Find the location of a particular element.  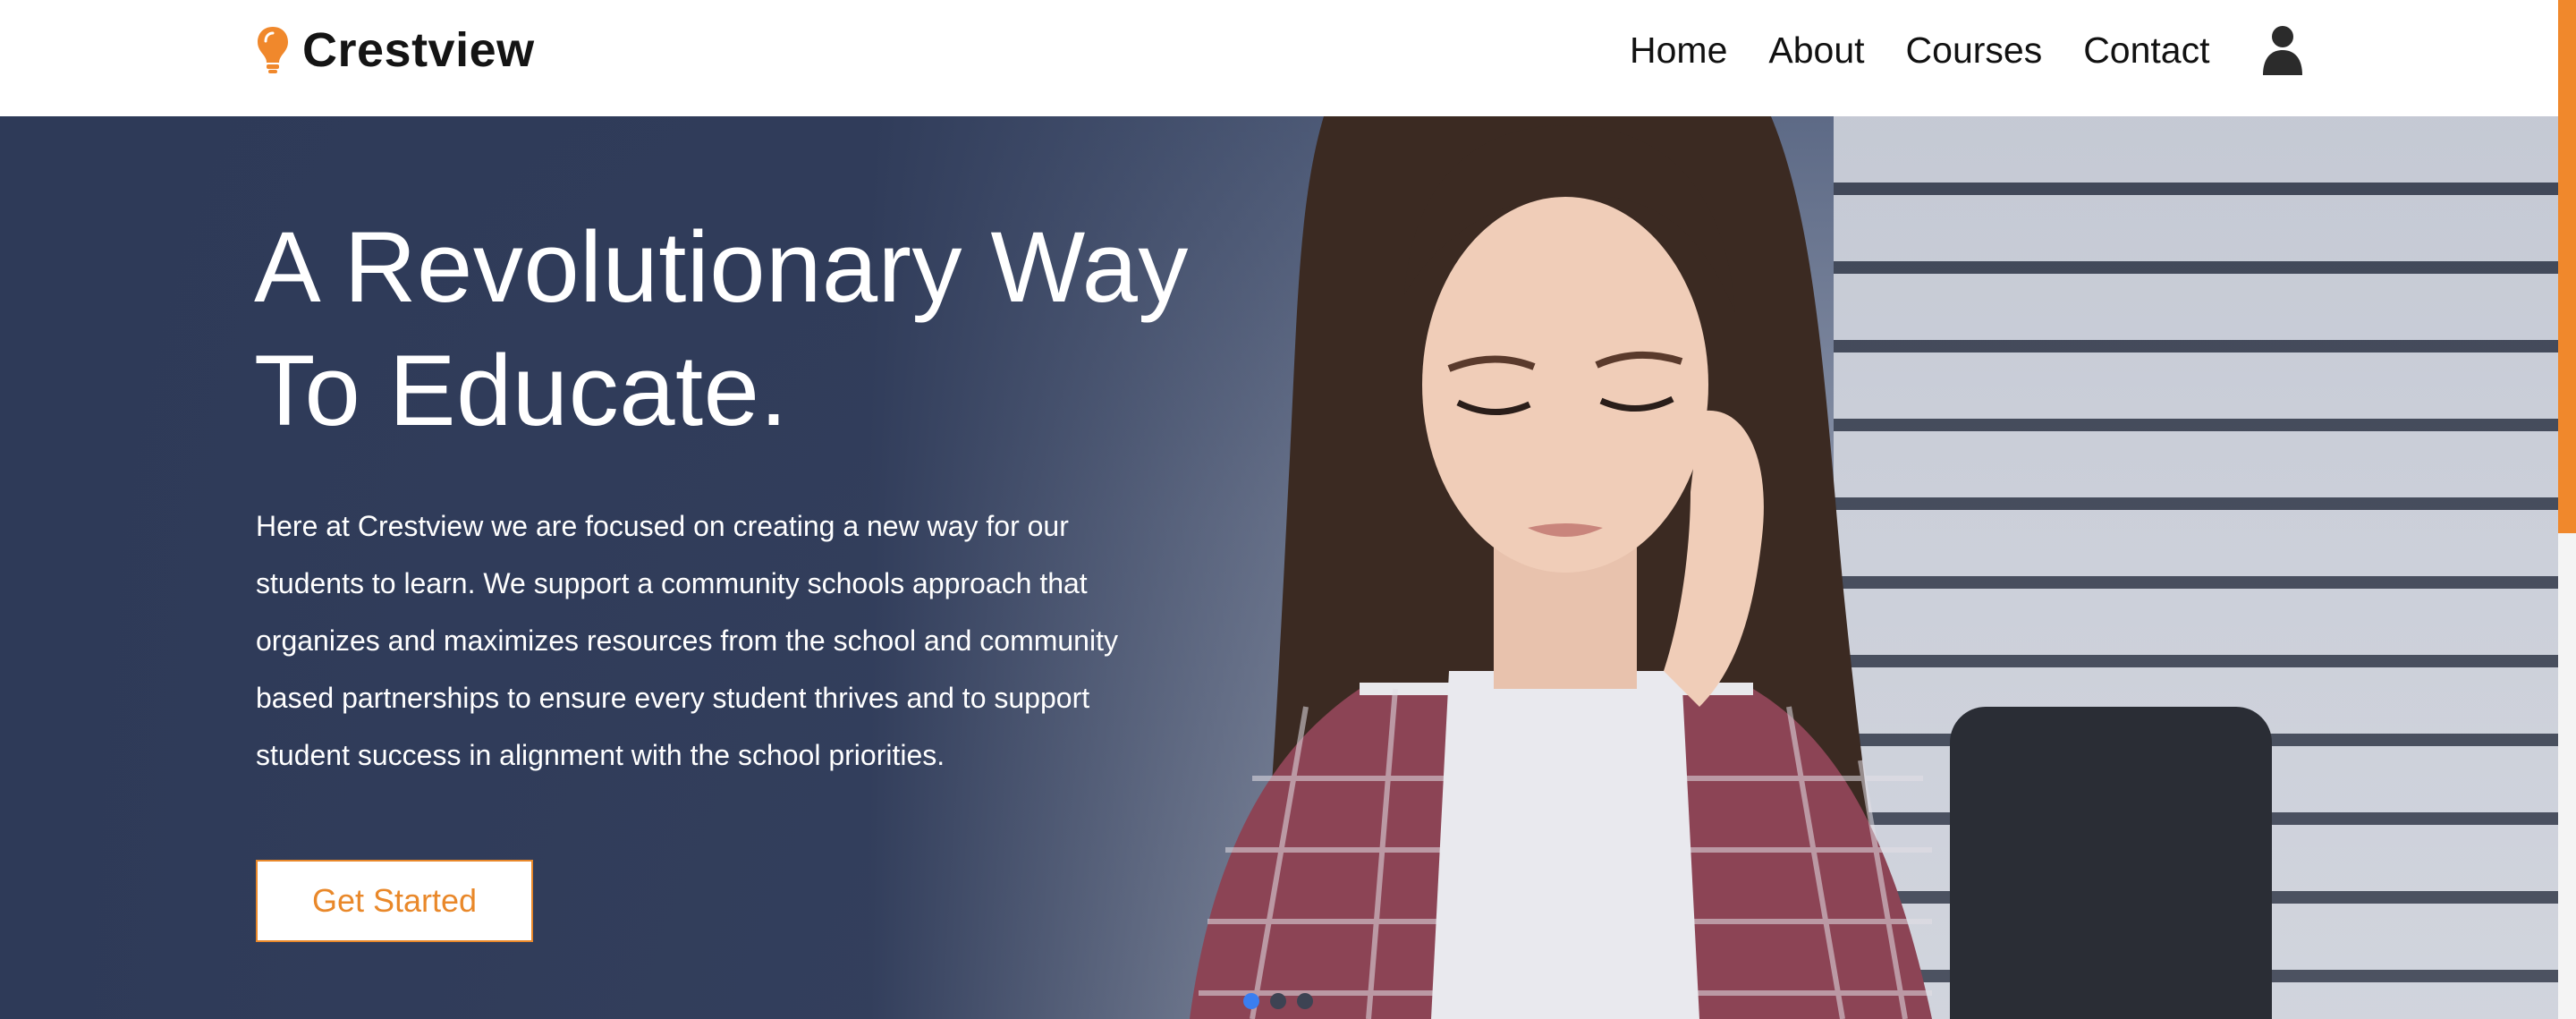

main-nav: Home About Courses Contact is located at coordinates (1920, 50).